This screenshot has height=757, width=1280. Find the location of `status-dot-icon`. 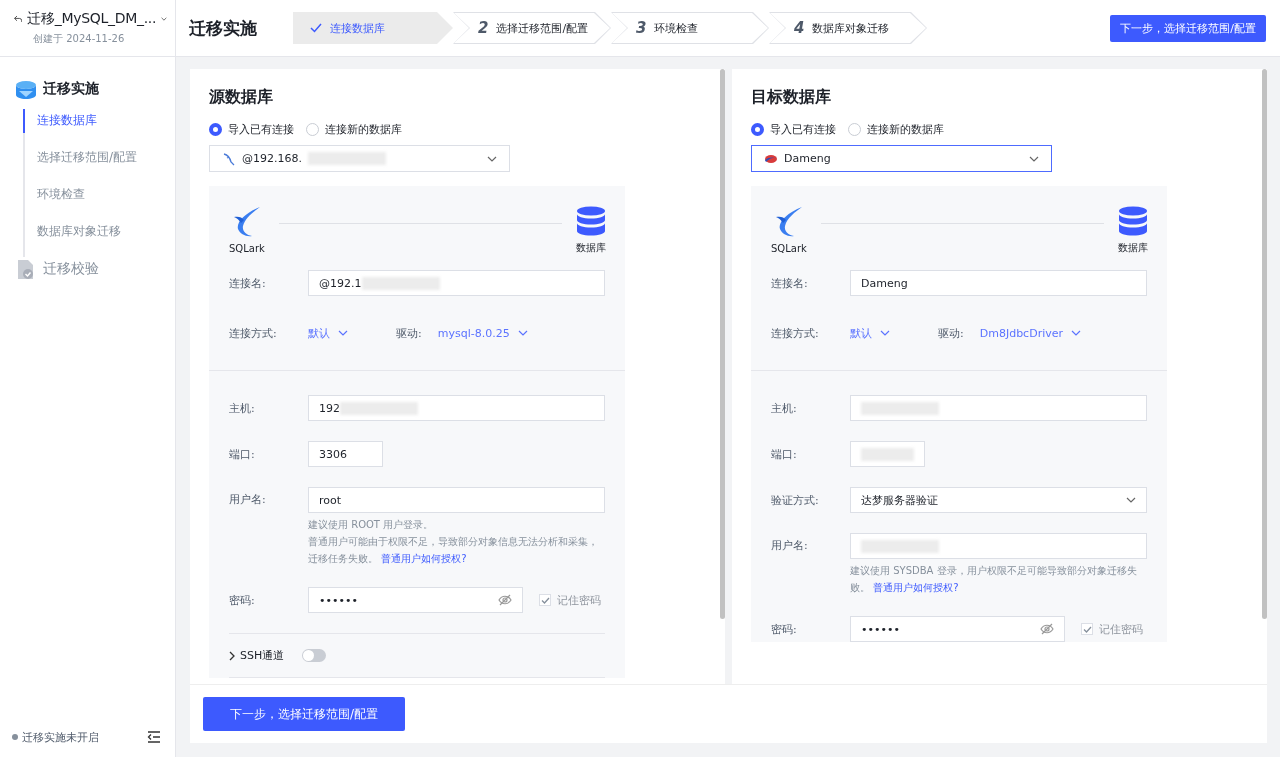

status-dot-icon is located at coordinates (15, 737).